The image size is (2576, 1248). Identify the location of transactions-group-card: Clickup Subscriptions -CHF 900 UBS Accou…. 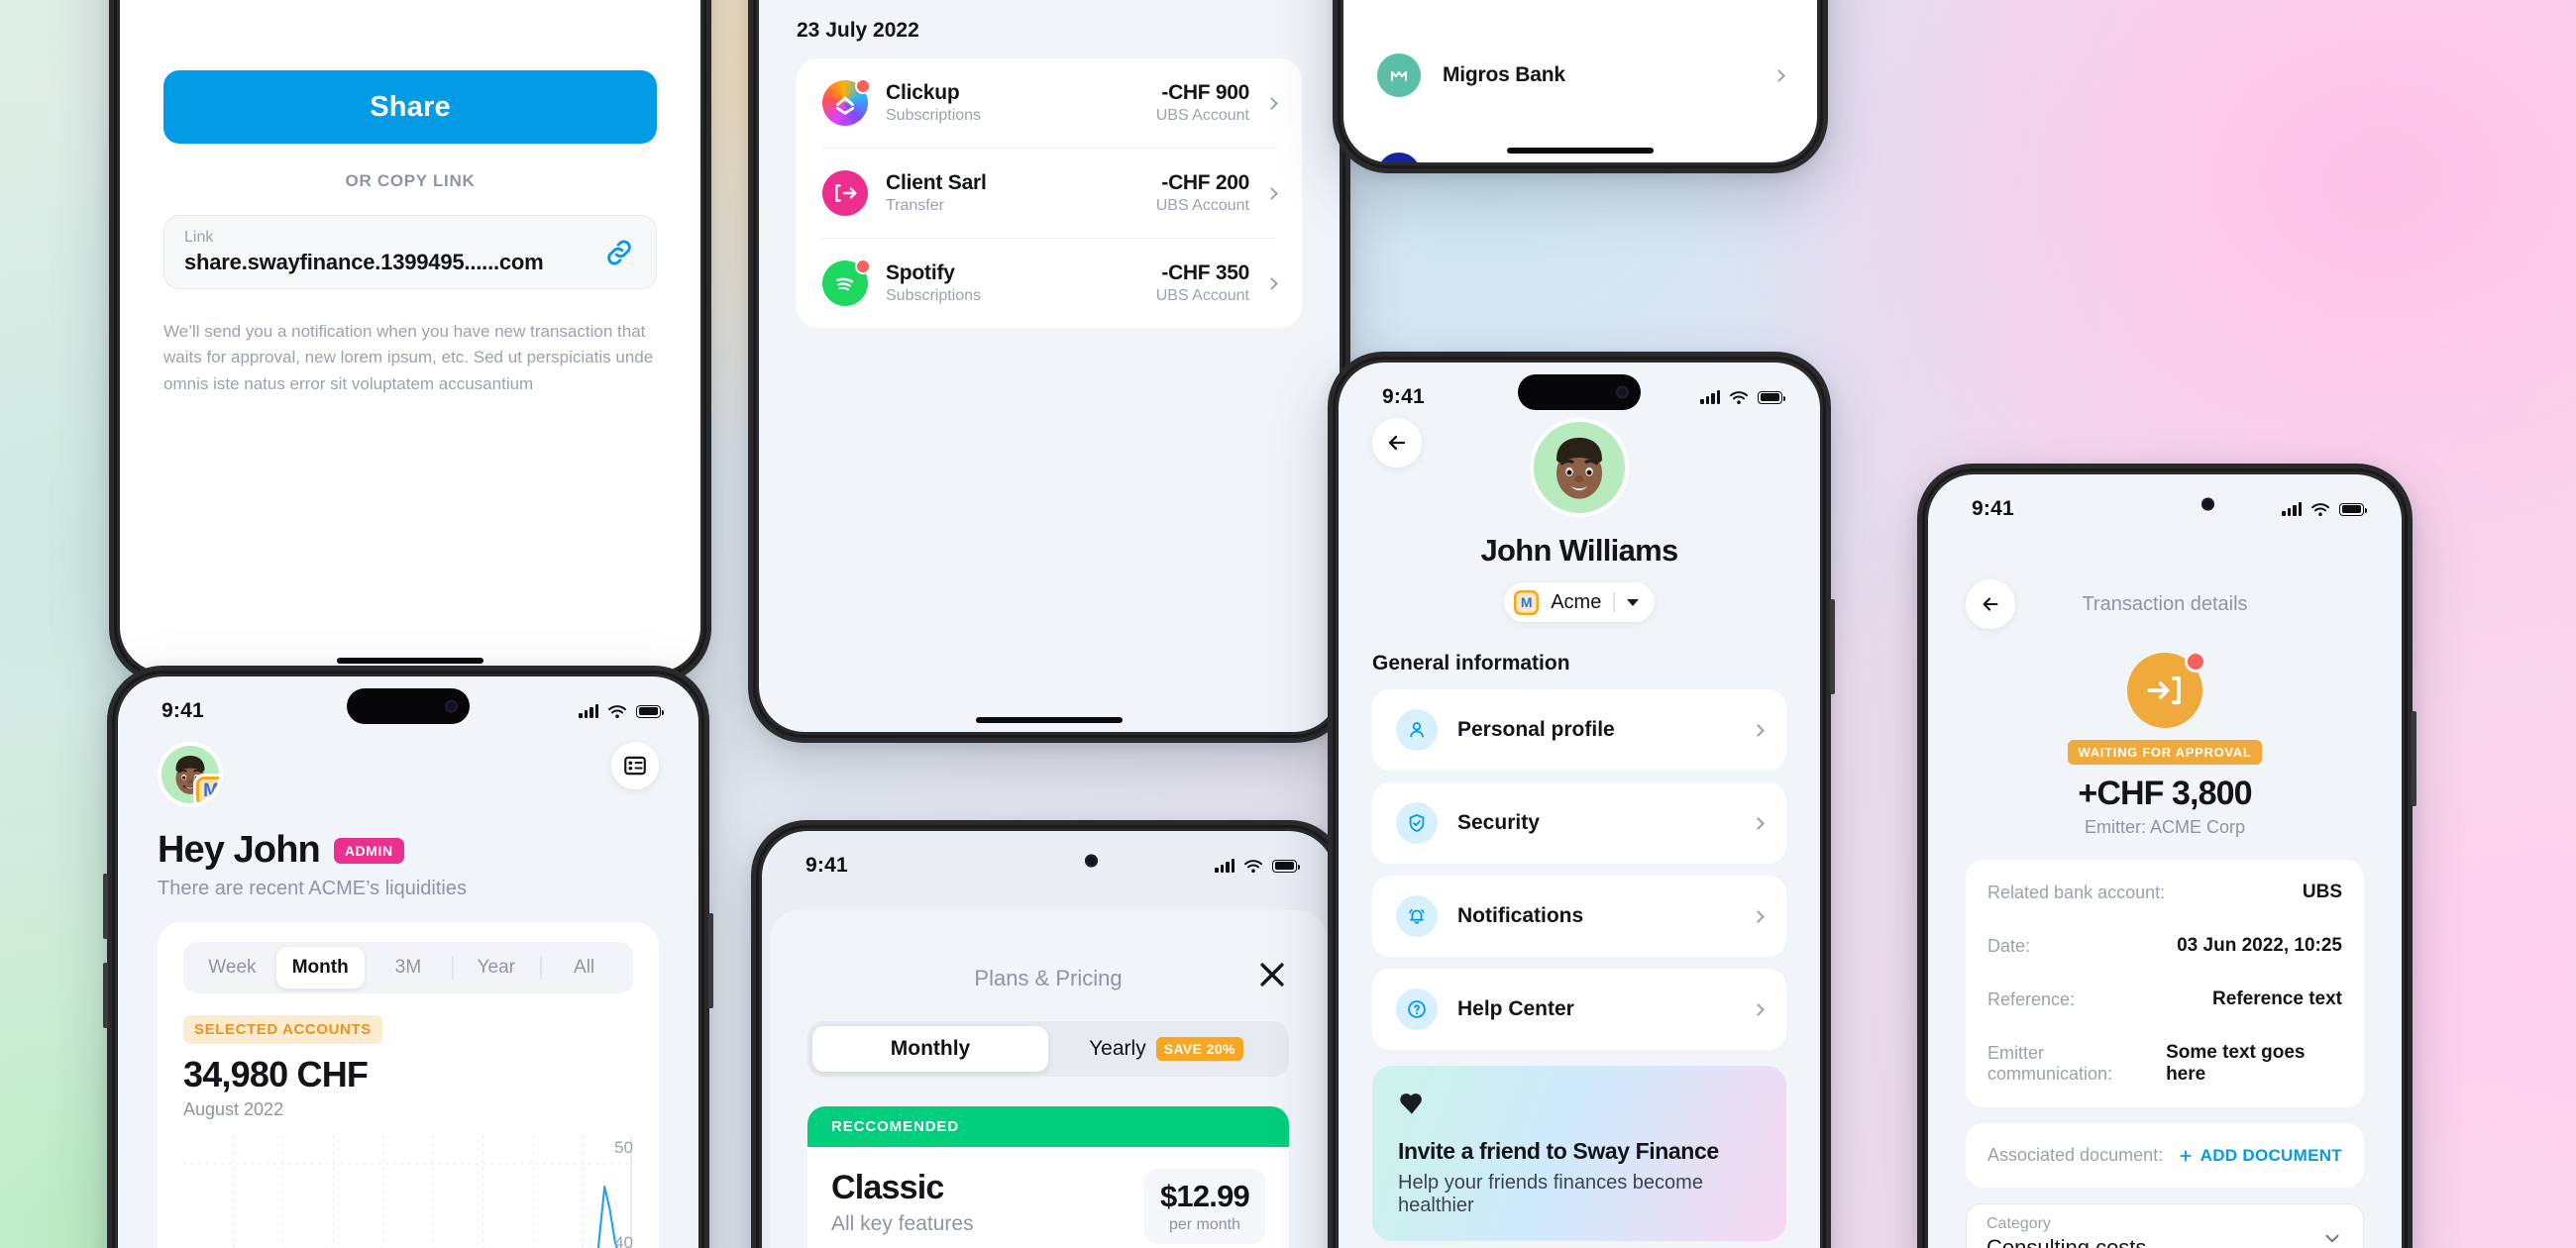
(1050, 193).